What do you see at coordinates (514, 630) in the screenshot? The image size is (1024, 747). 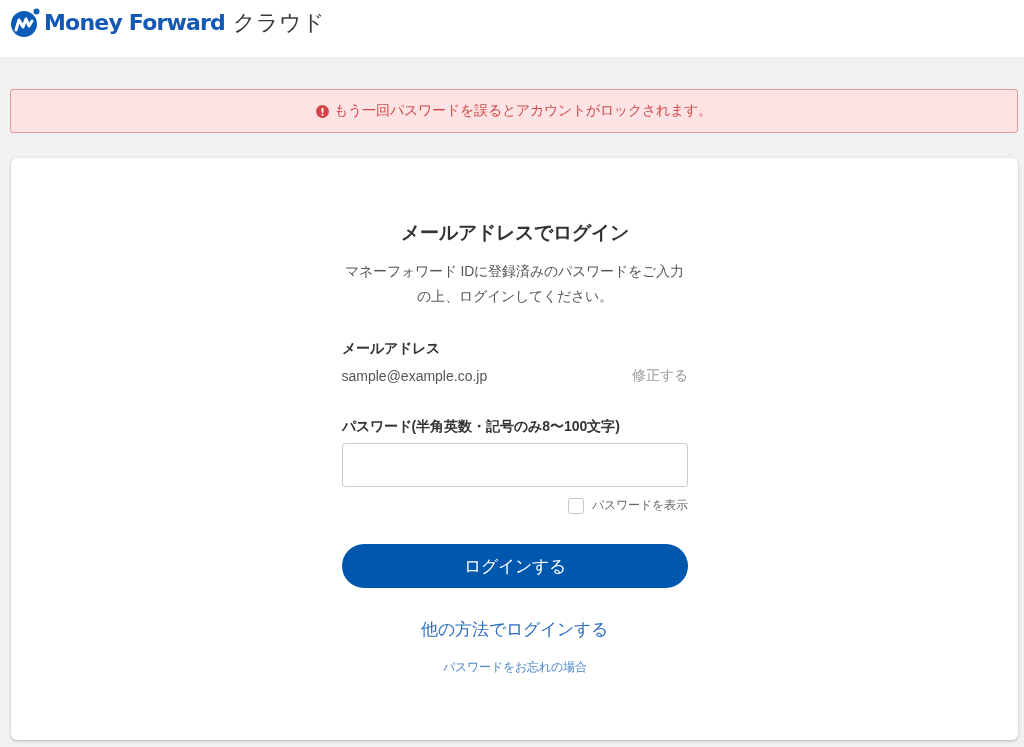 I see `other-method-link: 他の方法でログインする` at bounding box center [514, 630].